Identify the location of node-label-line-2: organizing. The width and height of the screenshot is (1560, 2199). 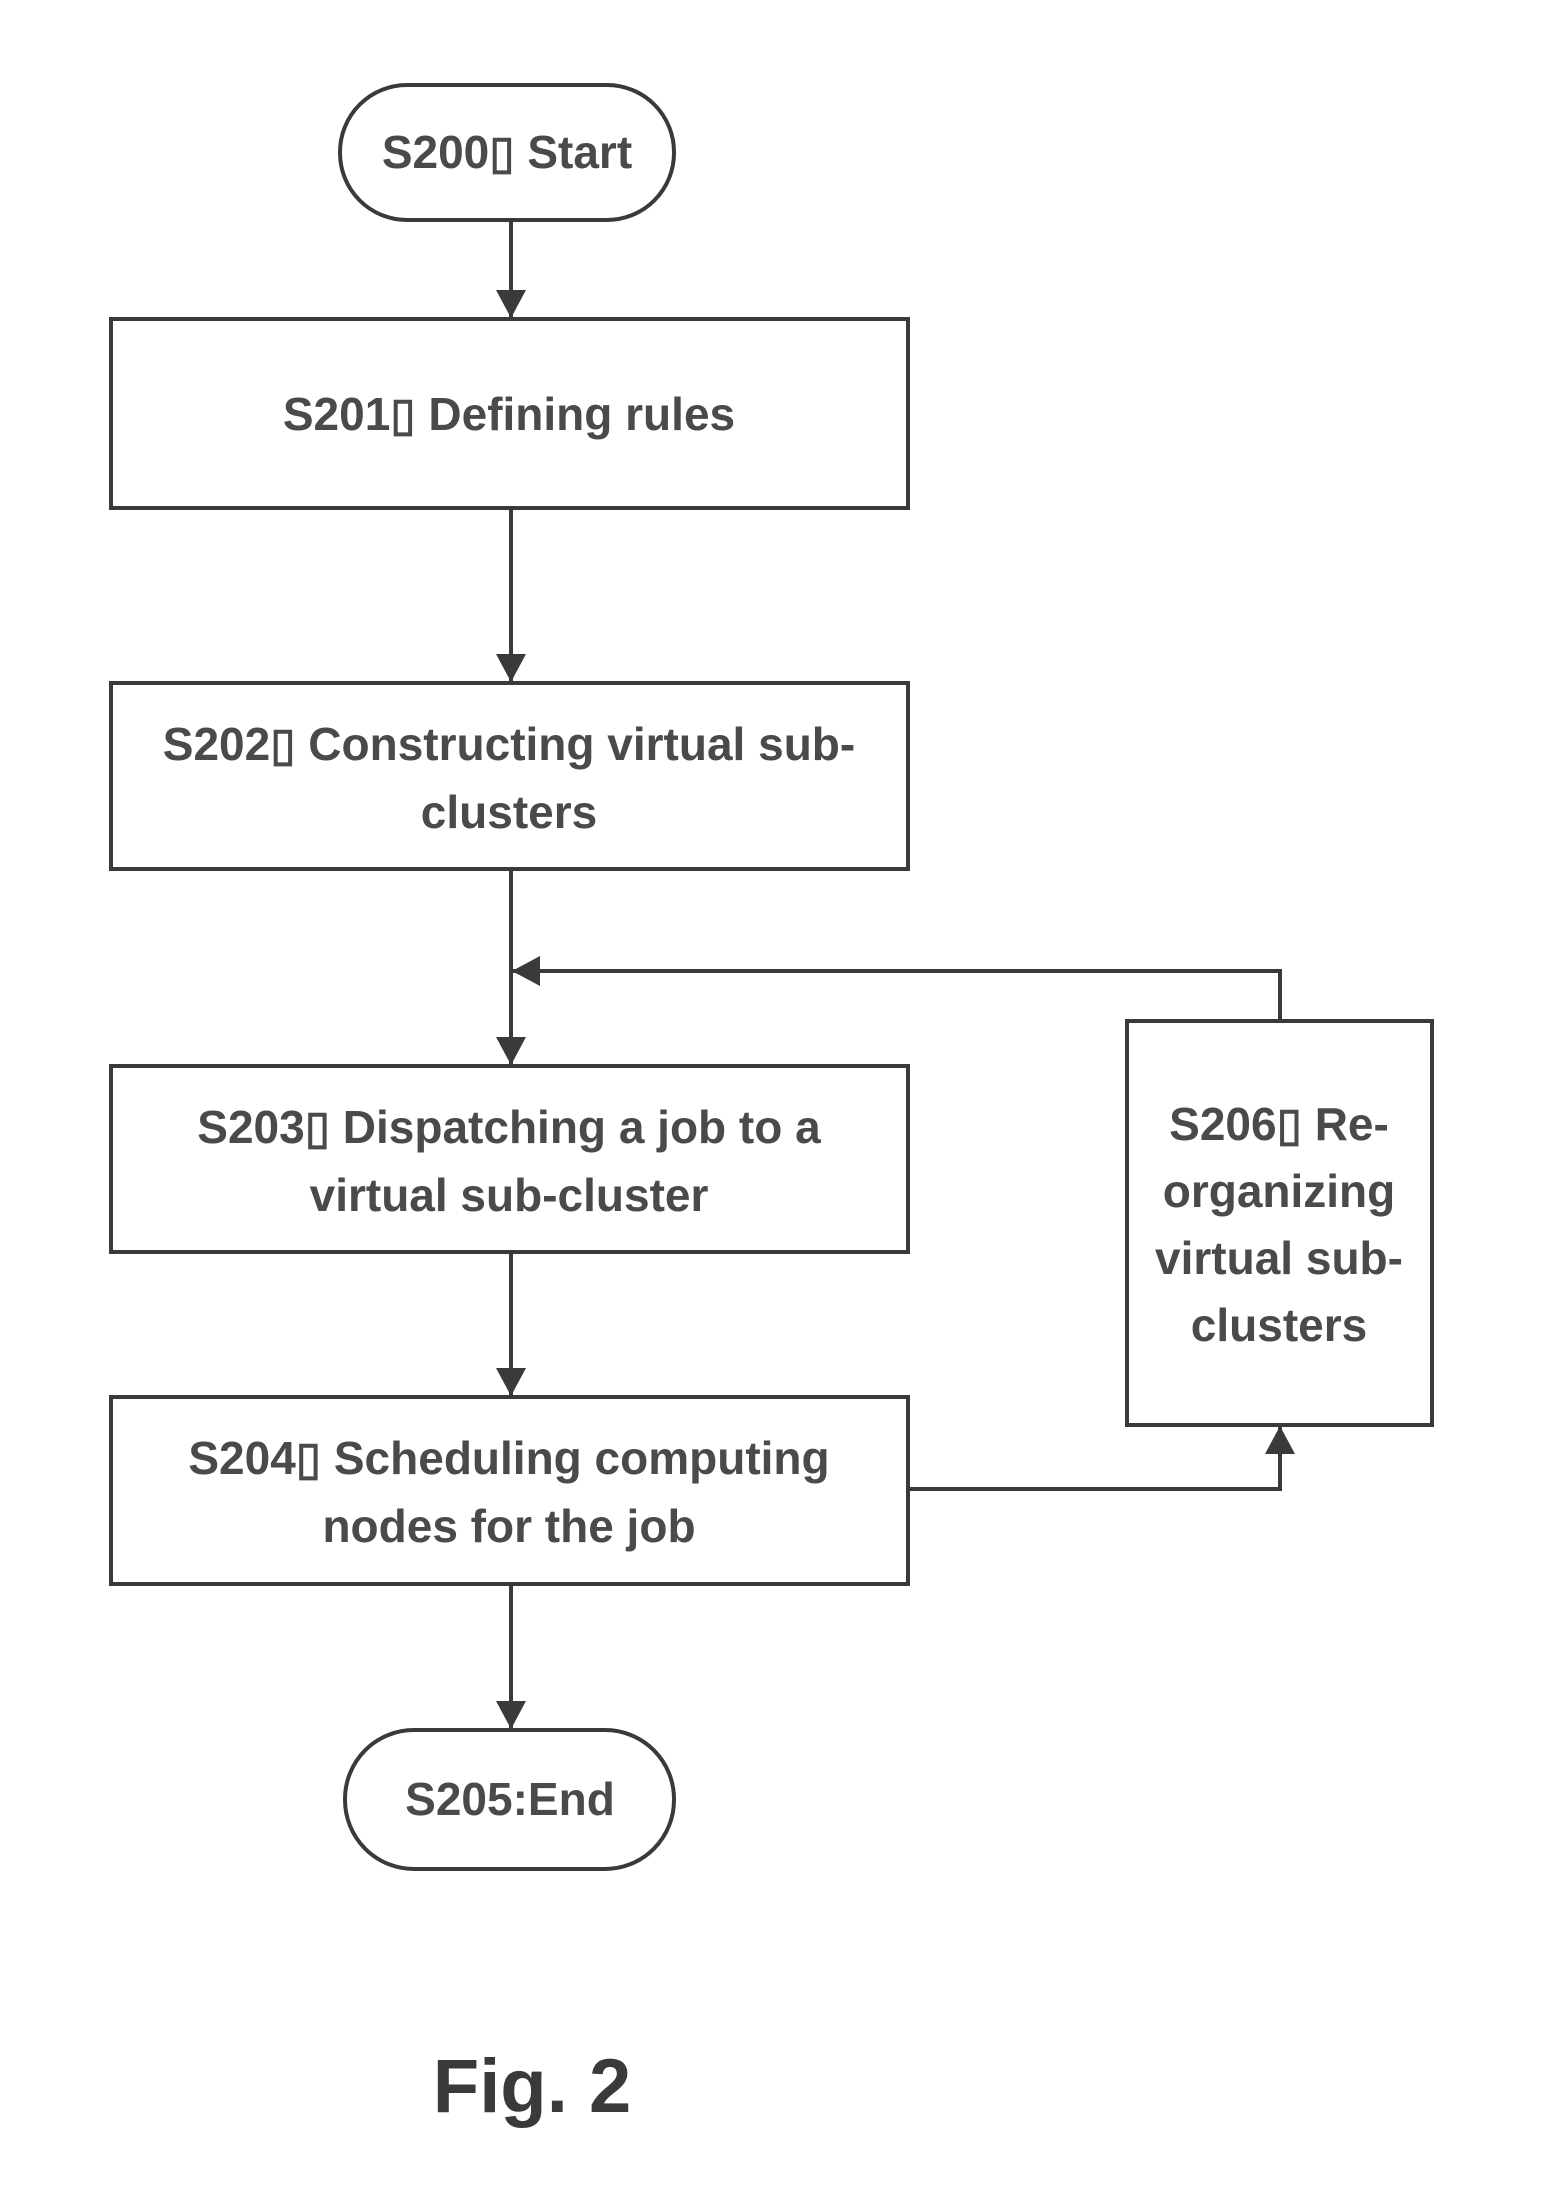
(1279, 1191).